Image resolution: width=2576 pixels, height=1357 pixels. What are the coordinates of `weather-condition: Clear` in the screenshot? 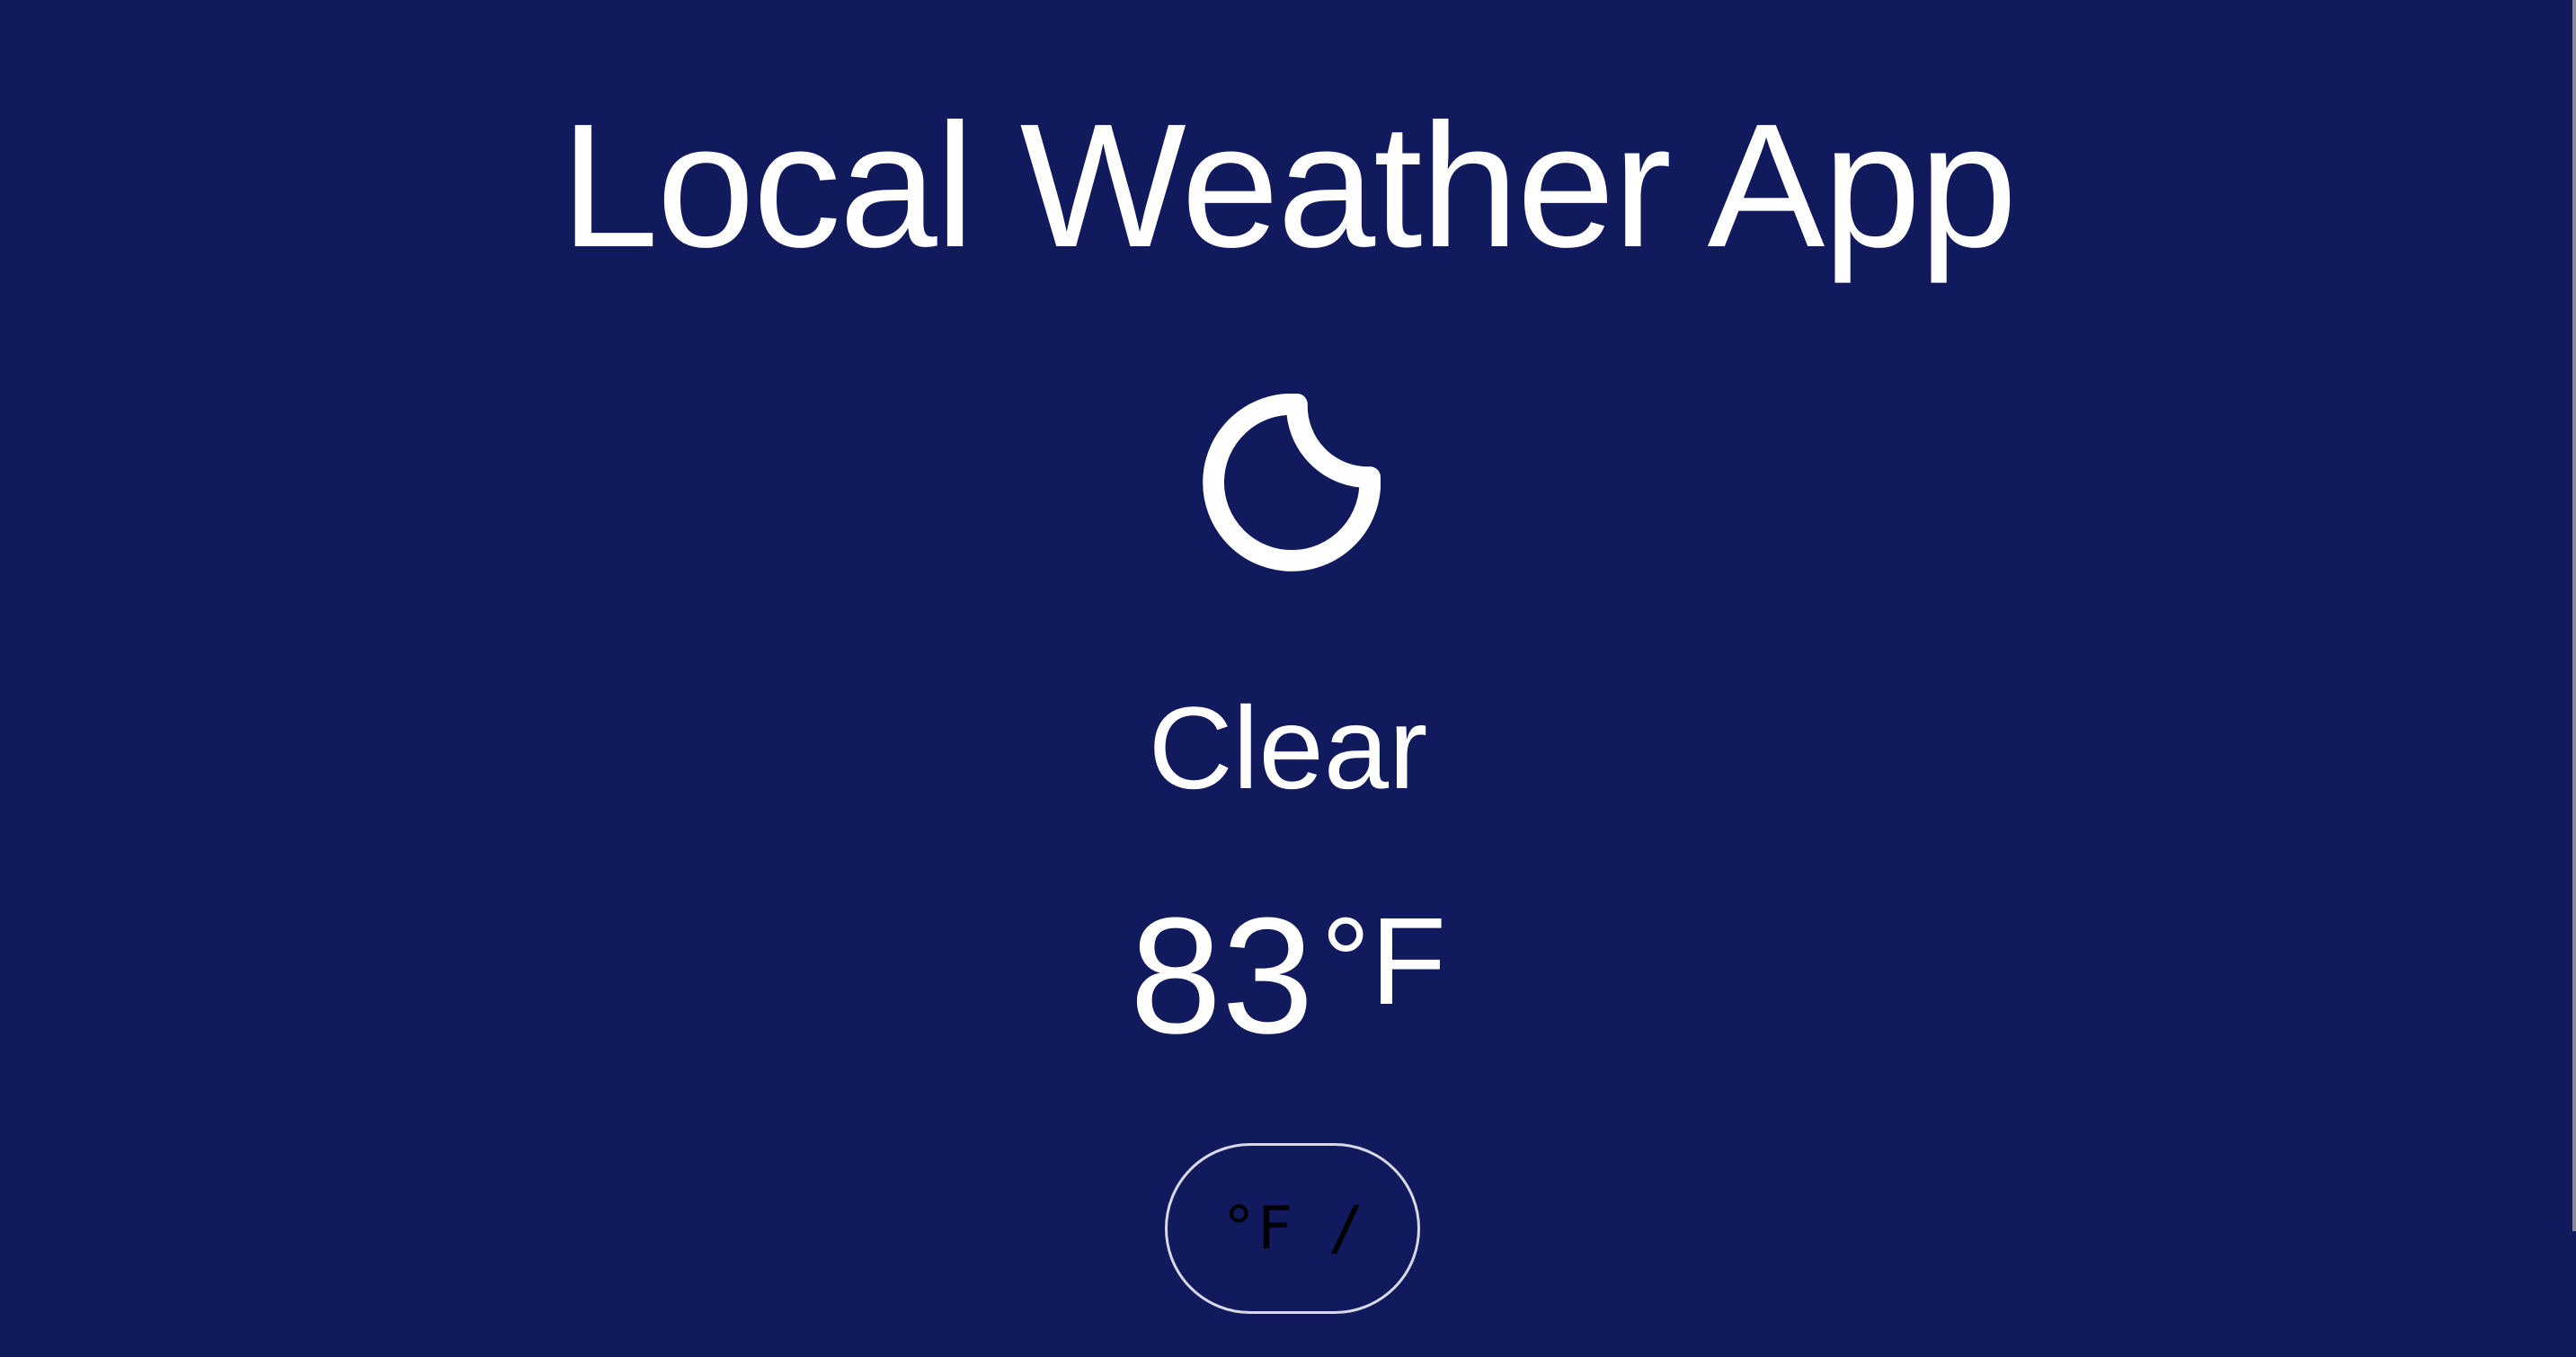 It's located at (1288, 747).